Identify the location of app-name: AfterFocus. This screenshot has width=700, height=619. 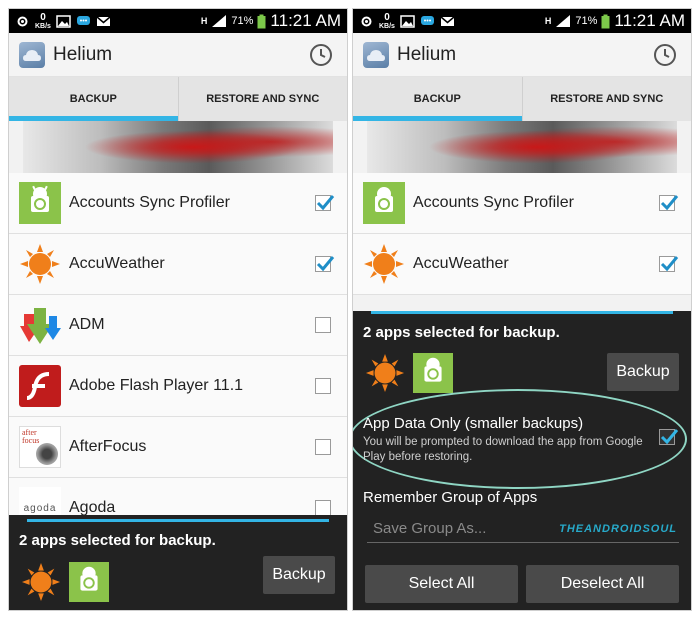
(108, 446).